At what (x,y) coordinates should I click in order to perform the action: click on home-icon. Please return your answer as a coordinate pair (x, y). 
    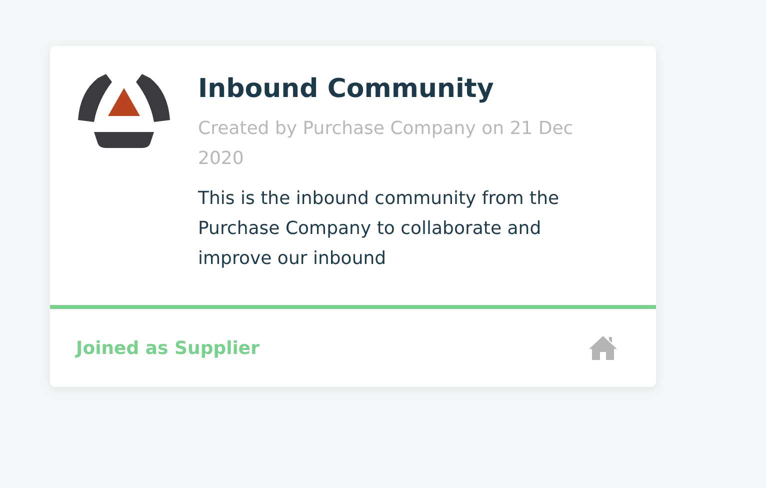
    Looking at the image, I should click on (603, 348).